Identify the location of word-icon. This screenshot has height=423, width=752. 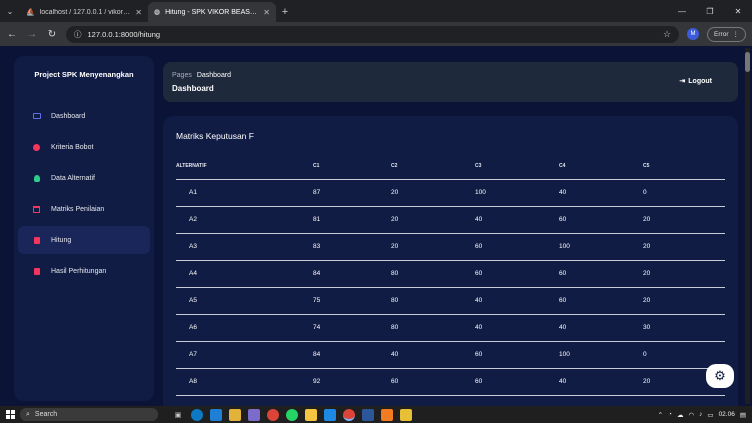
(368, 414).